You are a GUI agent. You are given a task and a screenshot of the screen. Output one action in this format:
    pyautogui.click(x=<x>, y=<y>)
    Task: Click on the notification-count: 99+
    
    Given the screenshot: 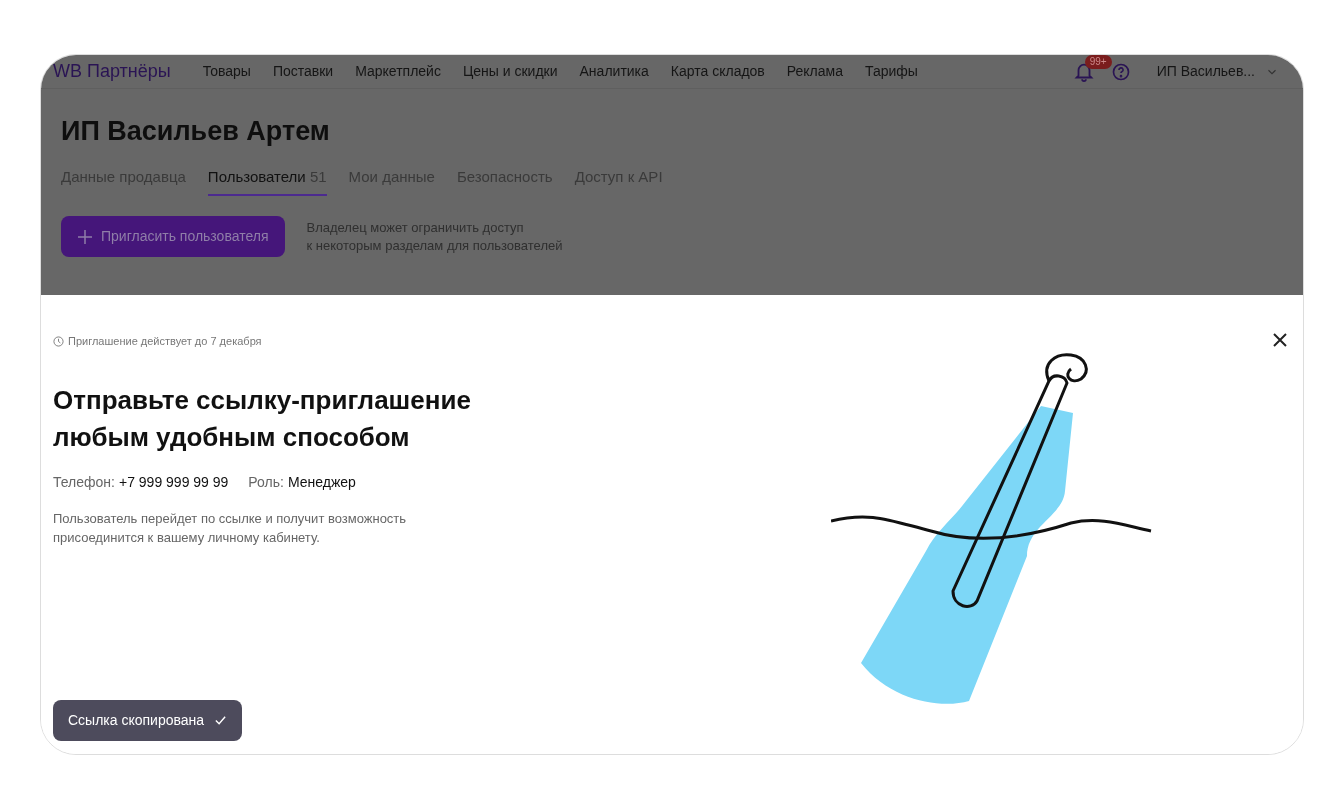 What is the action you would take?
    pyautogui.click(x=1098, y=62)
    